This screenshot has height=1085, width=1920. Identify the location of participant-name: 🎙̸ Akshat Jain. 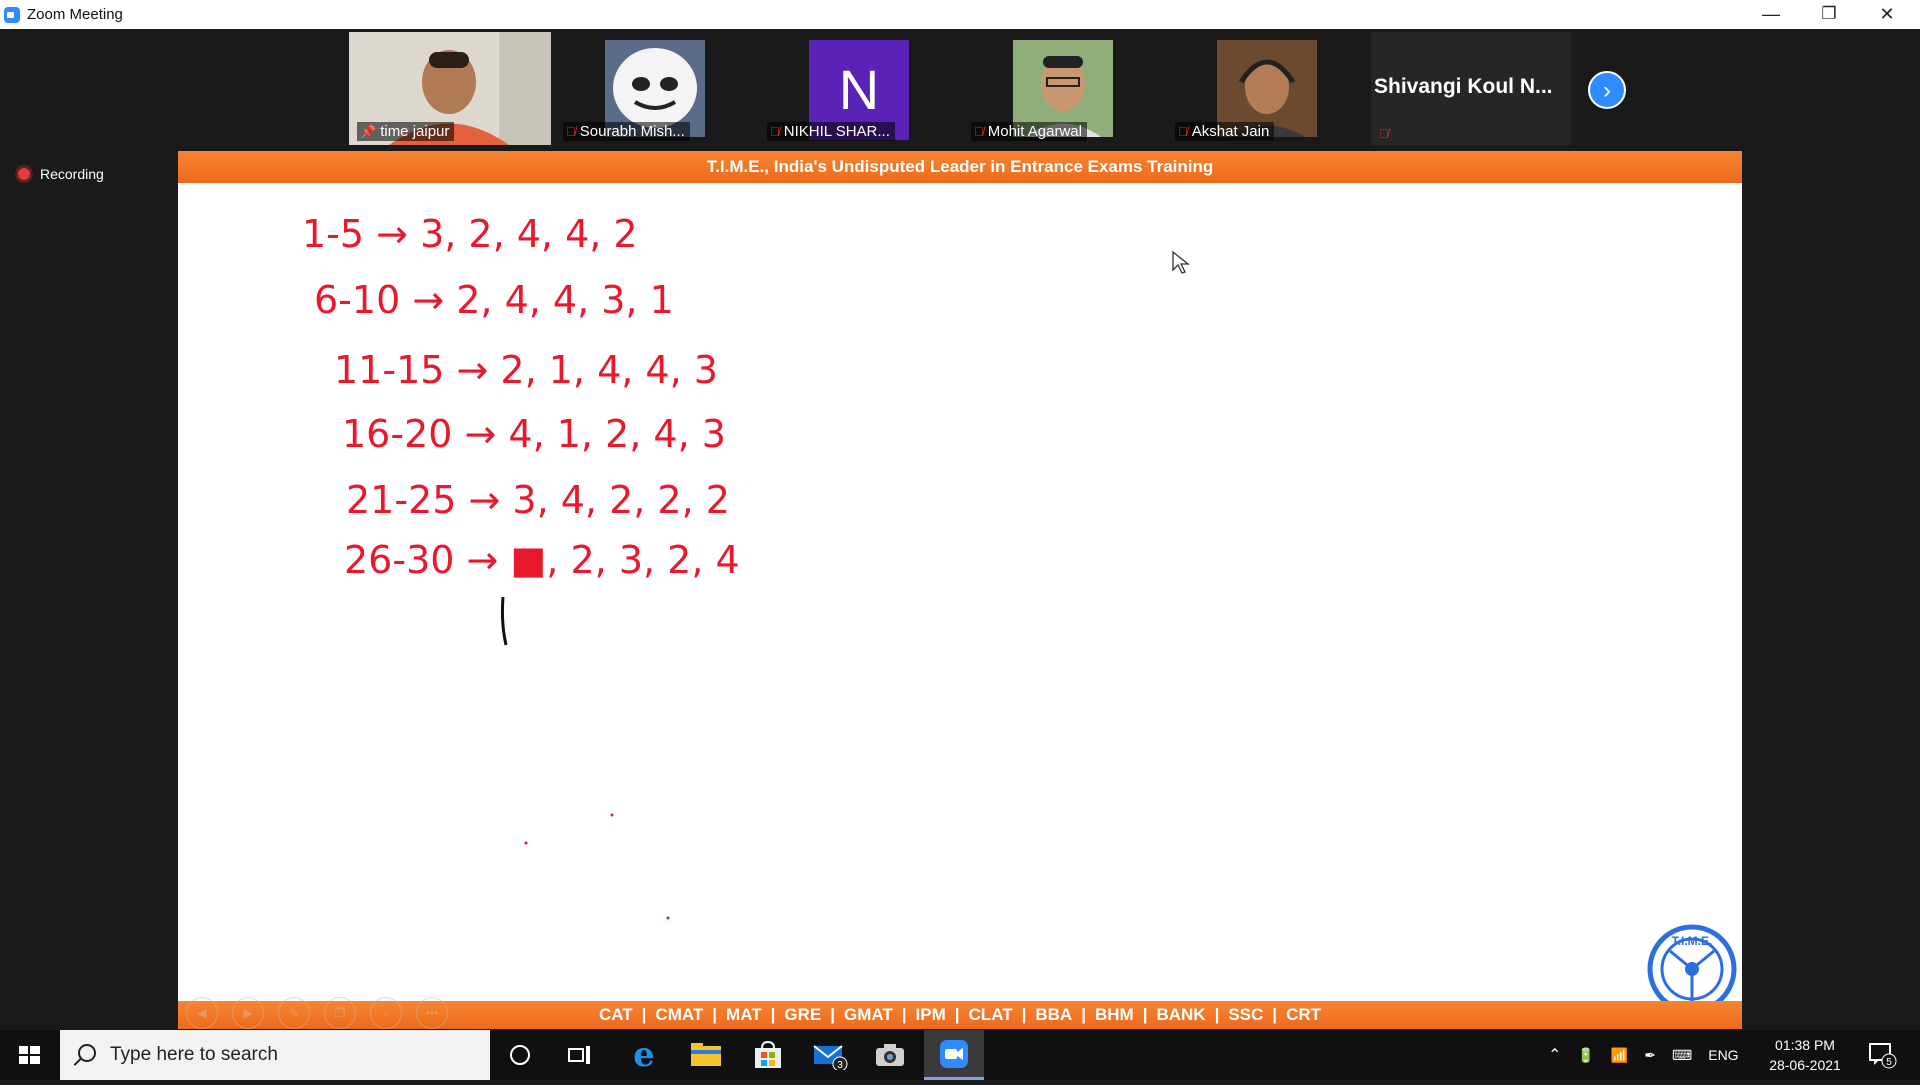
(1225, 131).